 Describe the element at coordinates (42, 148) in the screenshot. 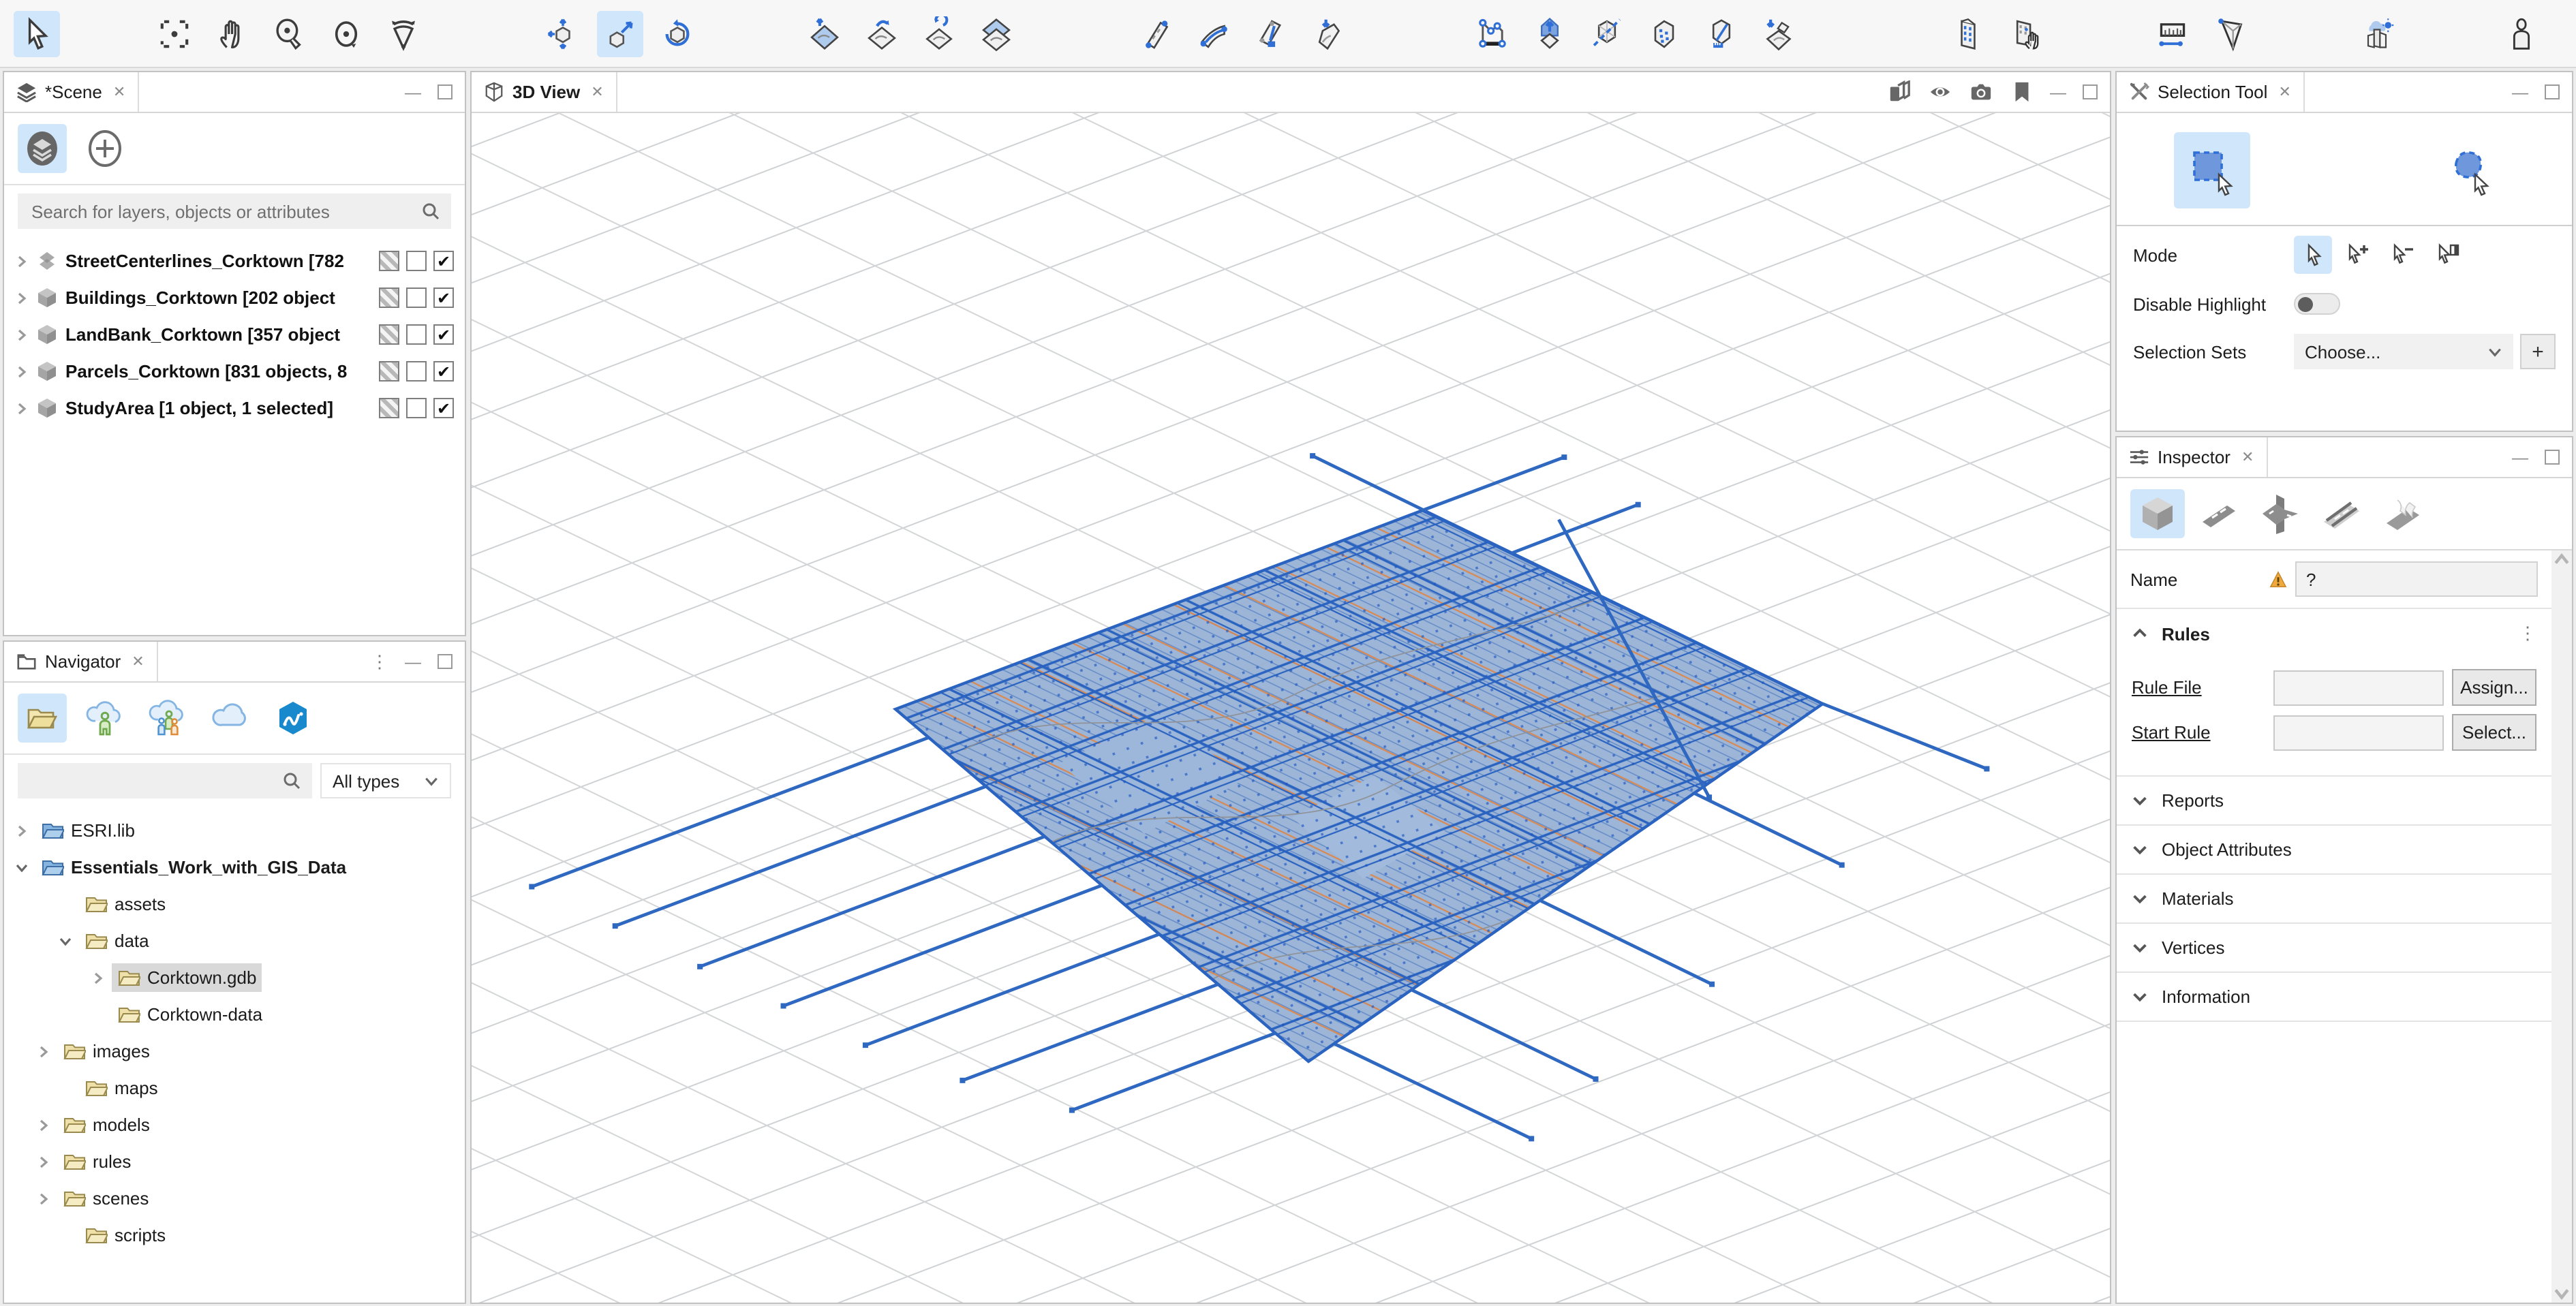

I see `layer-view-button` at that location.